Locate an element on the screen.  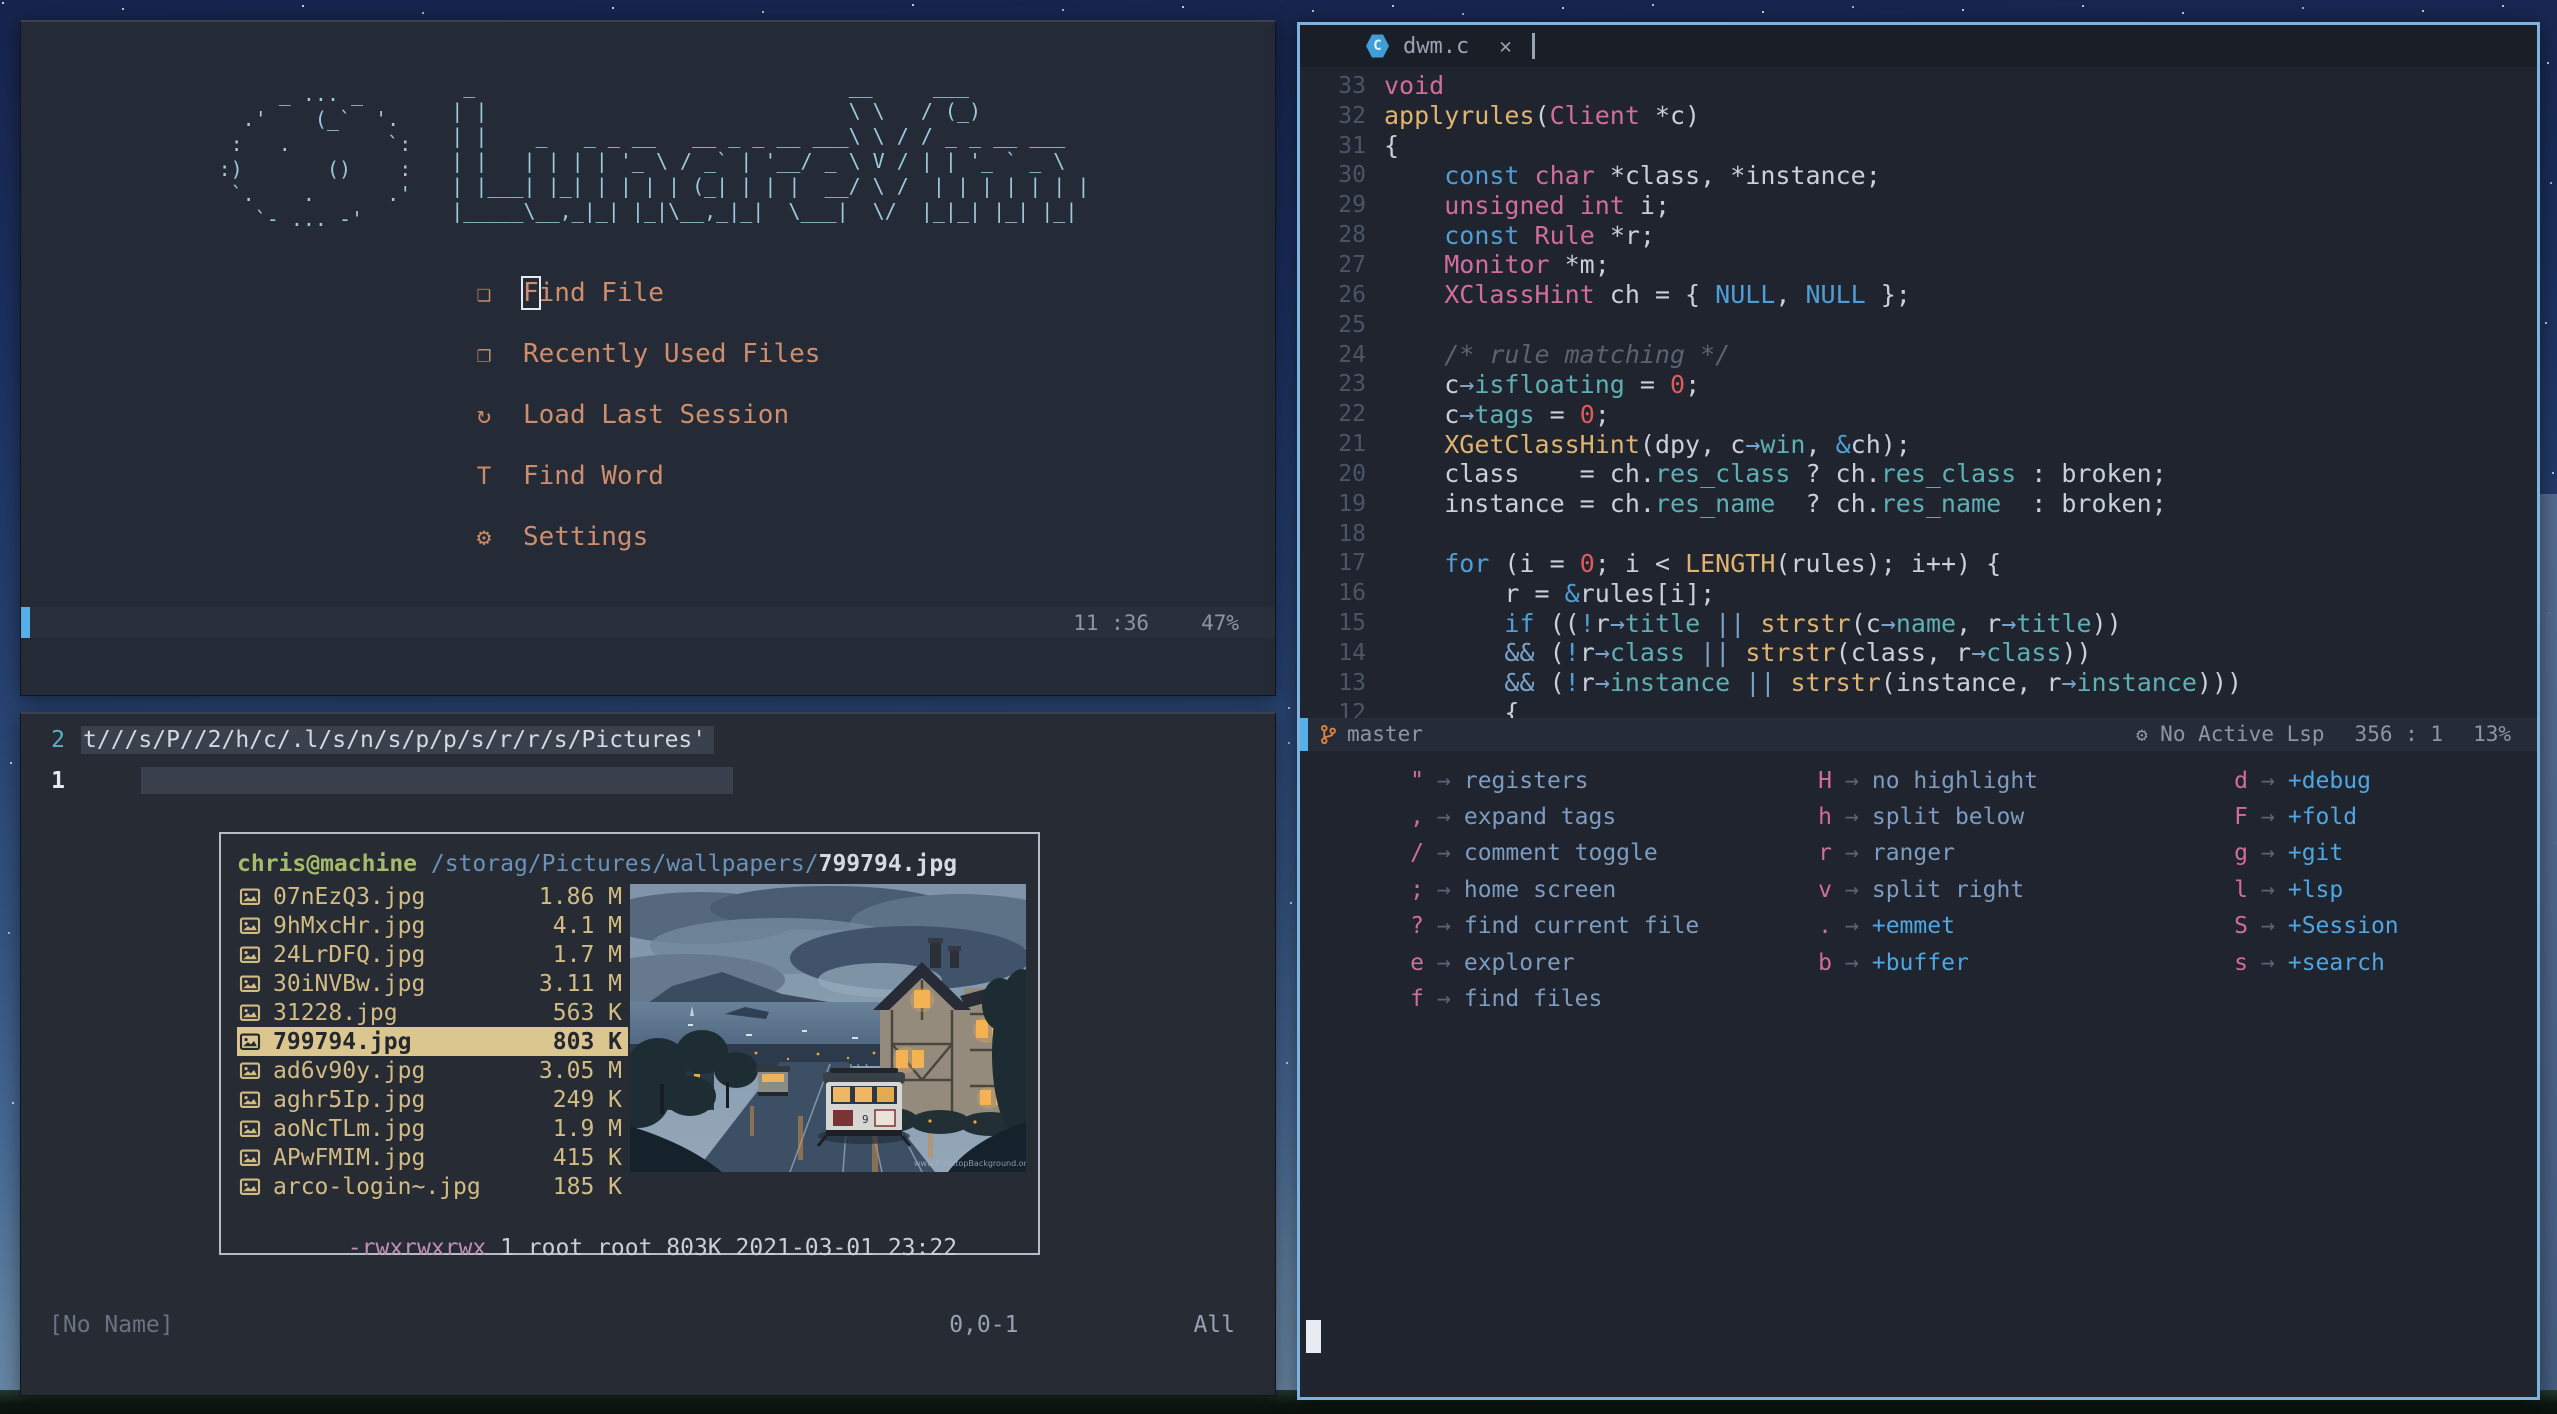
dashboard-position: 11 :36 is located at coordinates (1111, 622).